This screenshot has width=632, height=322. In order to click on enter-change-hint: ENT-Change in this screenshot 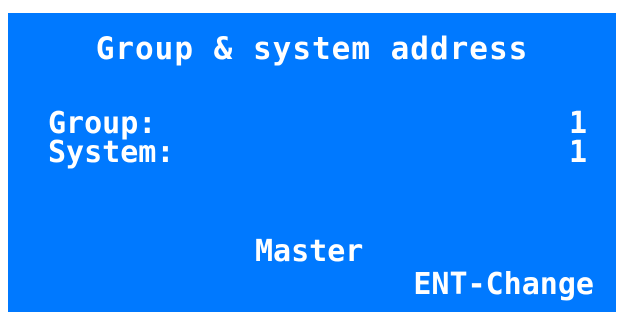, I will do `click(503, 285)`.